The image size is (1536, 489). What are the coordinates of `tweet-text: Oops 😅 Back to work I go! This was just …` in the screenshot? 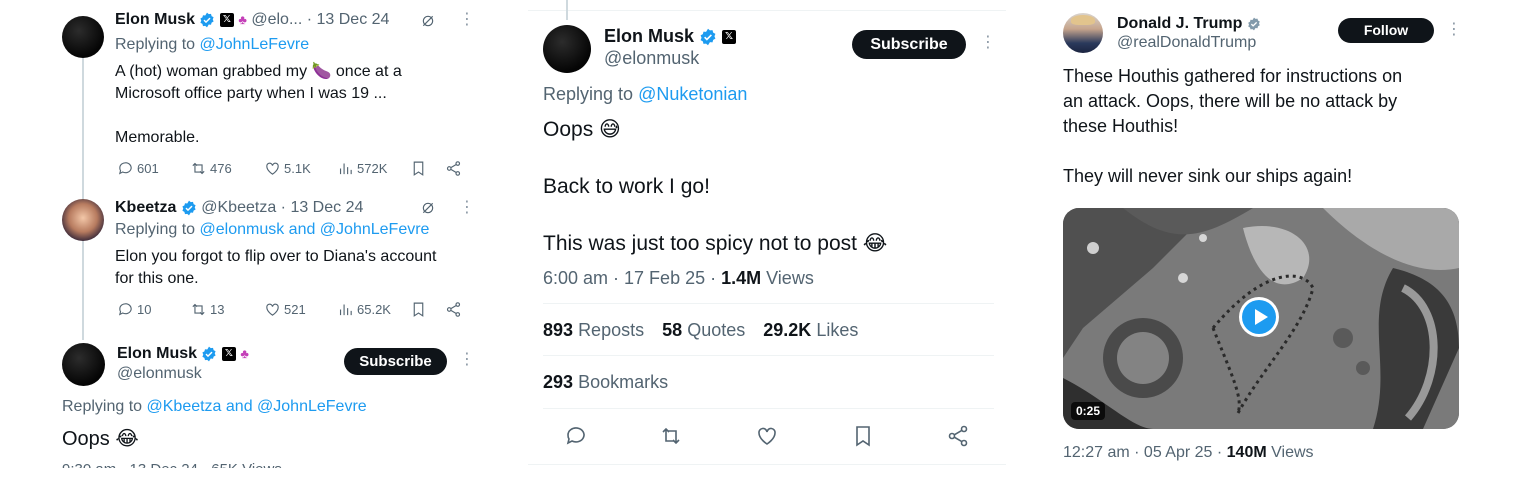 It's located at (715, 186).